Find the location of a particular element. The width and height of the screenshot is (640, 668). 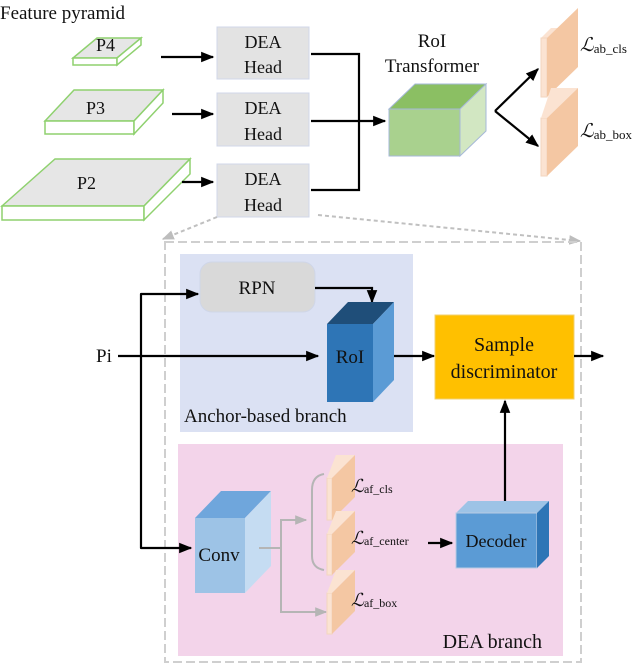

arrow-to-ab-box is located at coordinates (517, 128).